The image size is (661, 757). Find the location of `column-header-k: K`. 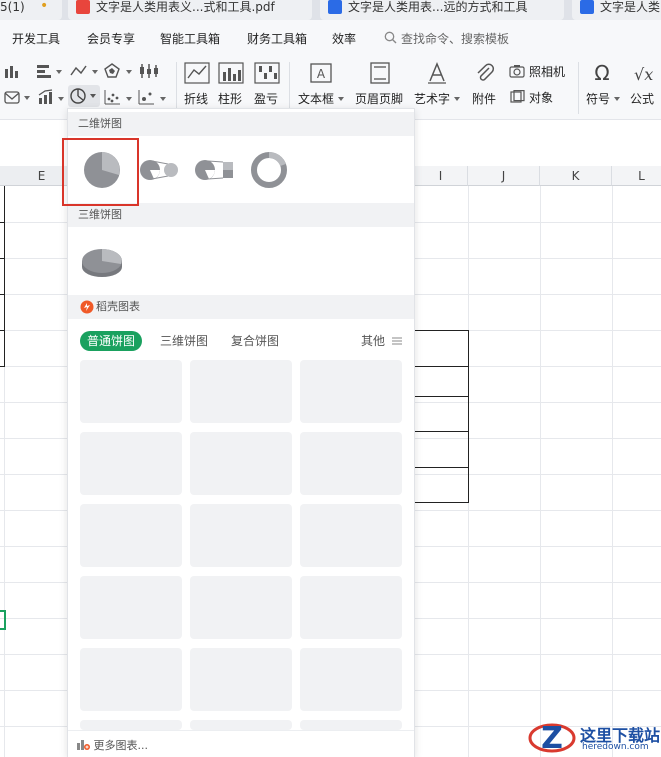

column-header-k: K is located at coordinates (576, 176).